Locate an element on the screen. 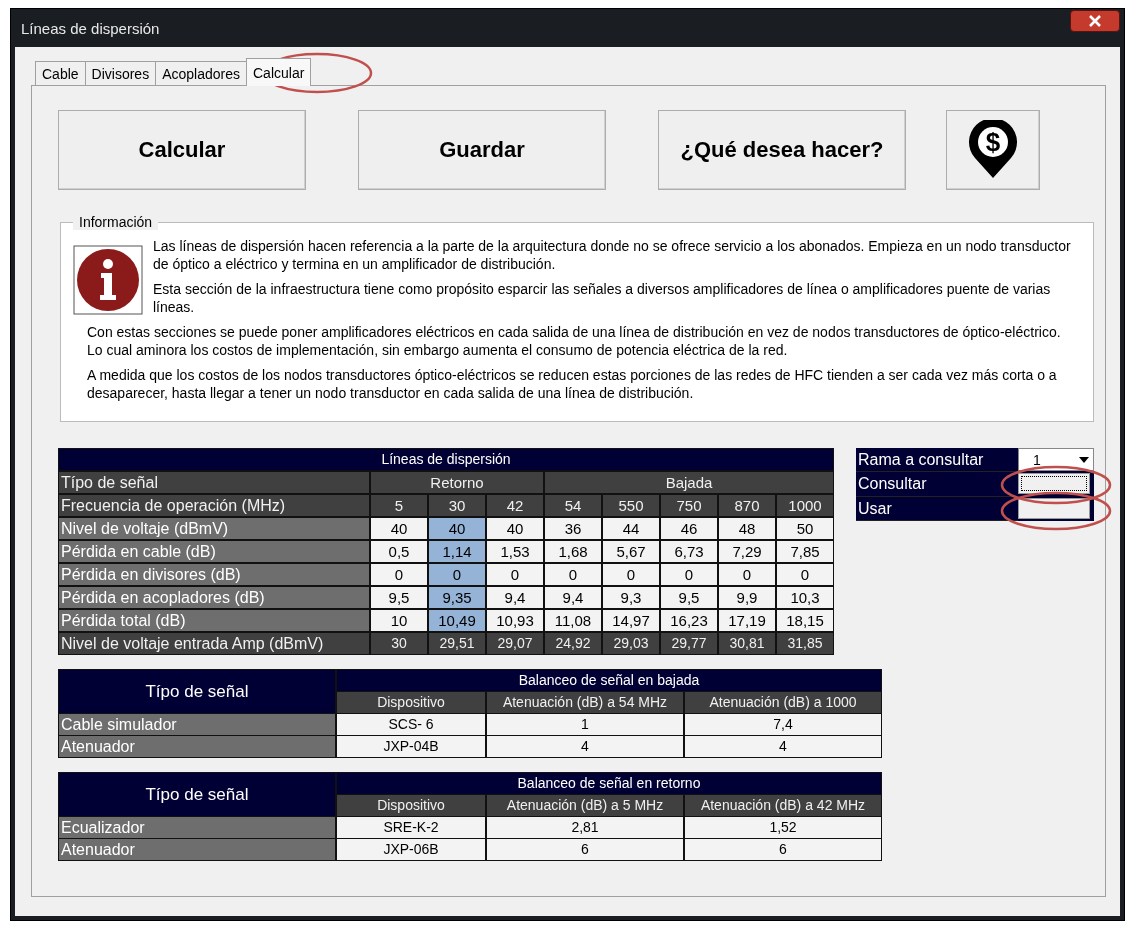 The width and height of the screenshot is (1135, 927). row-header: Nivel de voltaje entrada Amp (dBmV) is located at coordinates (214, 643).